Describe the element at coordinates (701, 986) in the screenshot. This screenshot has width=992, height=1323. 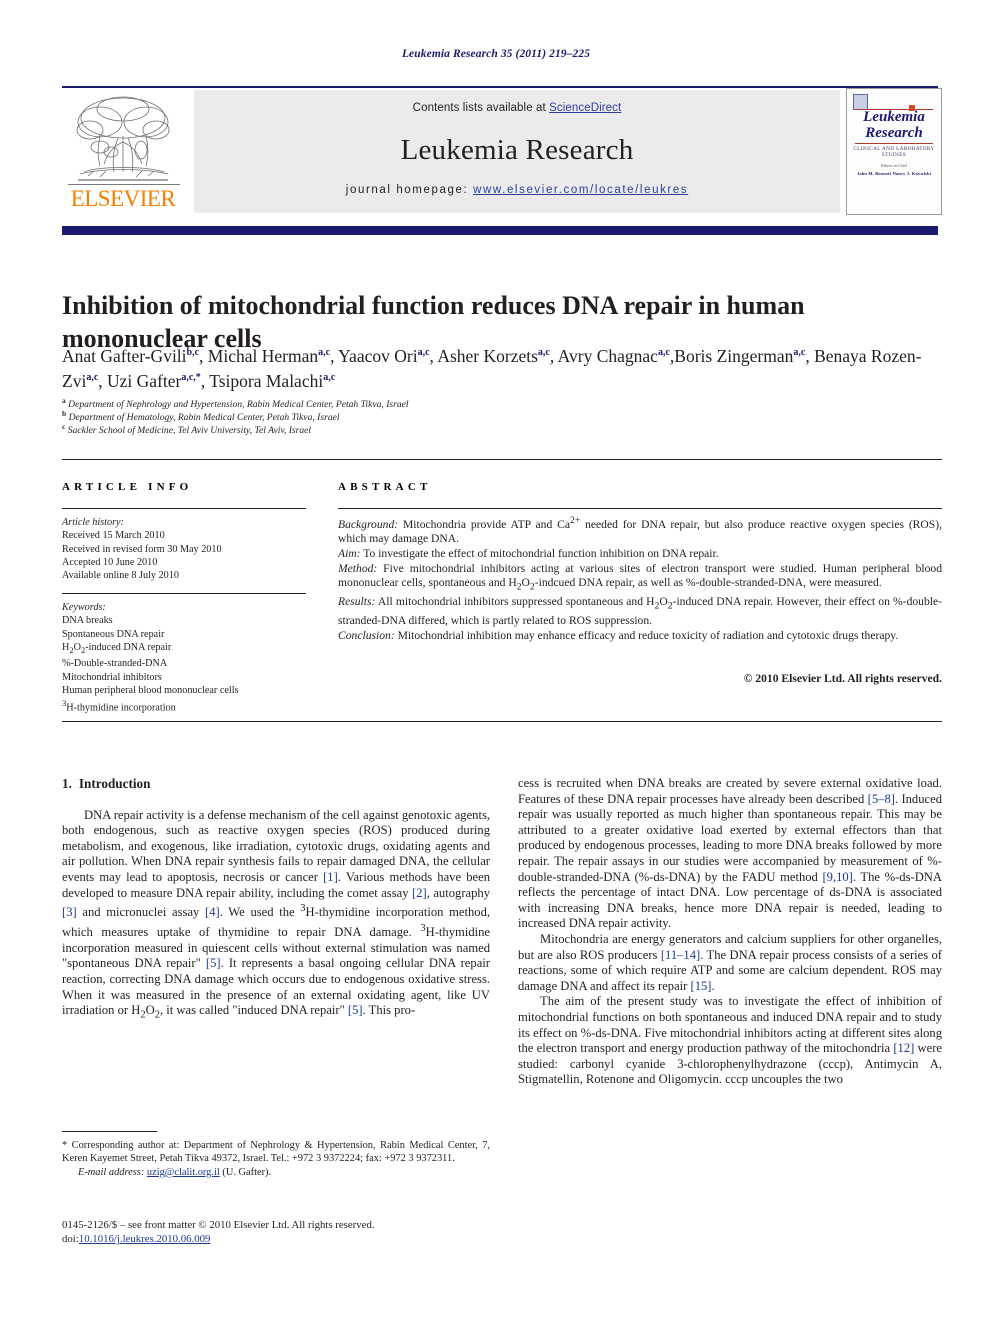
I see `citation-ref: [15]` at that location.